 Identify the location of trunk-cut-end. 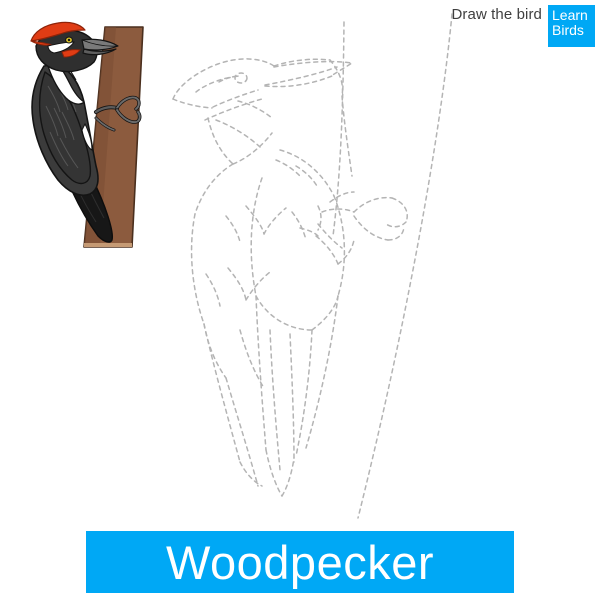
(108, 245).